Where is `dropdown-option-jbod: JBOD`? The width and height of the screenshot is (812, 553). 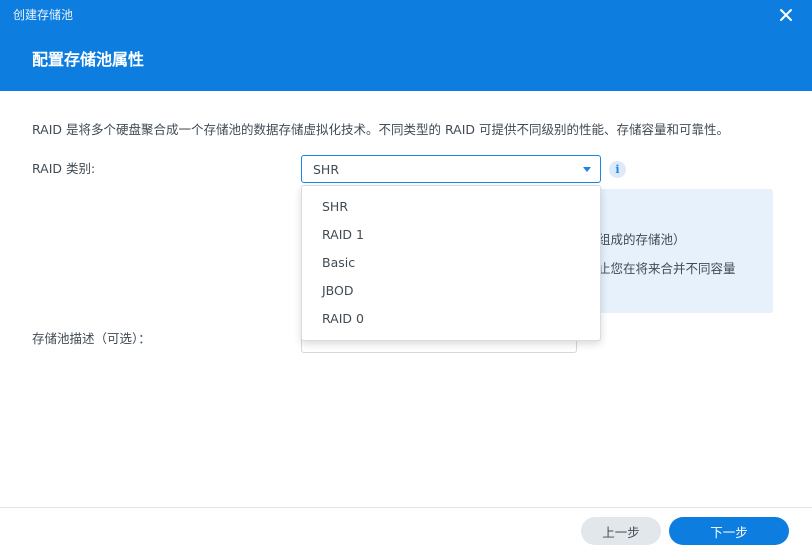
dropdown-option-jbod: JBOD is located at coordinates (451, 291).